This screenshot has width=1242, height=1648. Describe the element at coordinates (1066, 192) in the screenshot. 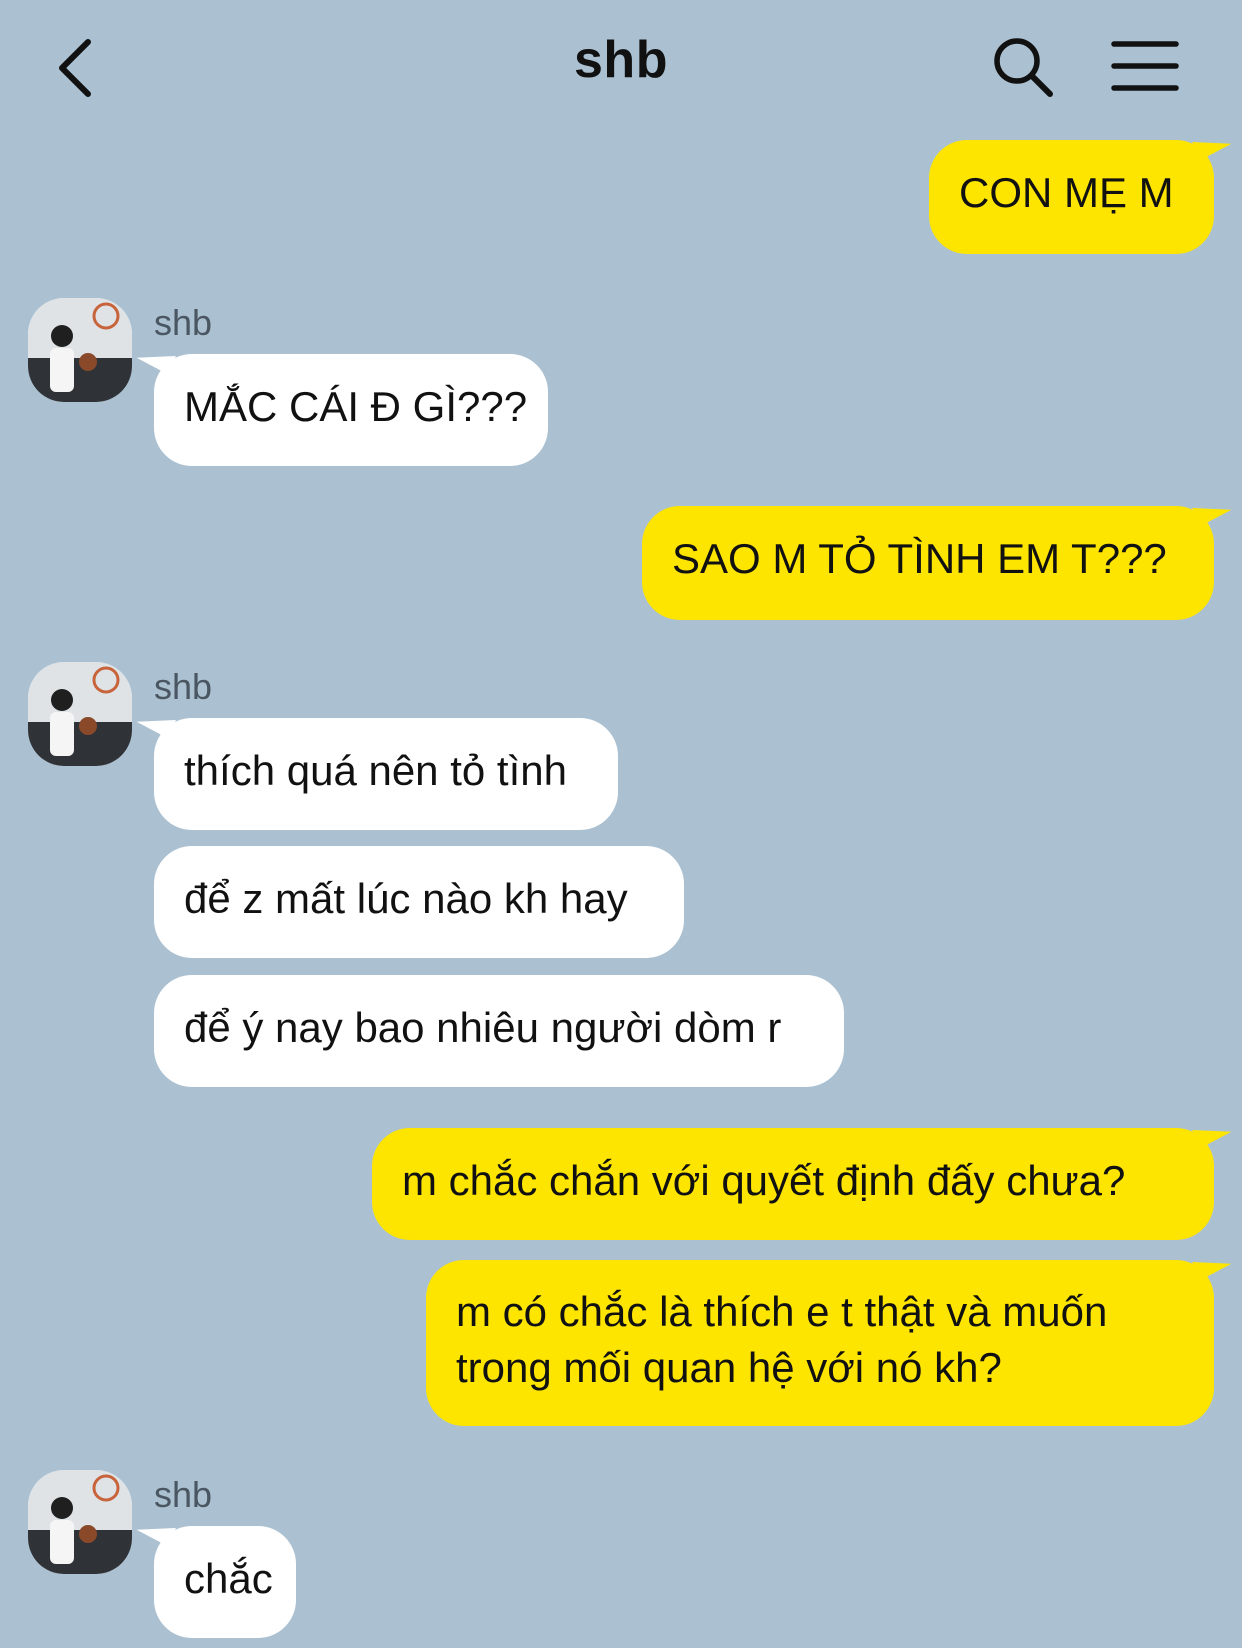

I see `message-text: CON MẸ M` at that location.